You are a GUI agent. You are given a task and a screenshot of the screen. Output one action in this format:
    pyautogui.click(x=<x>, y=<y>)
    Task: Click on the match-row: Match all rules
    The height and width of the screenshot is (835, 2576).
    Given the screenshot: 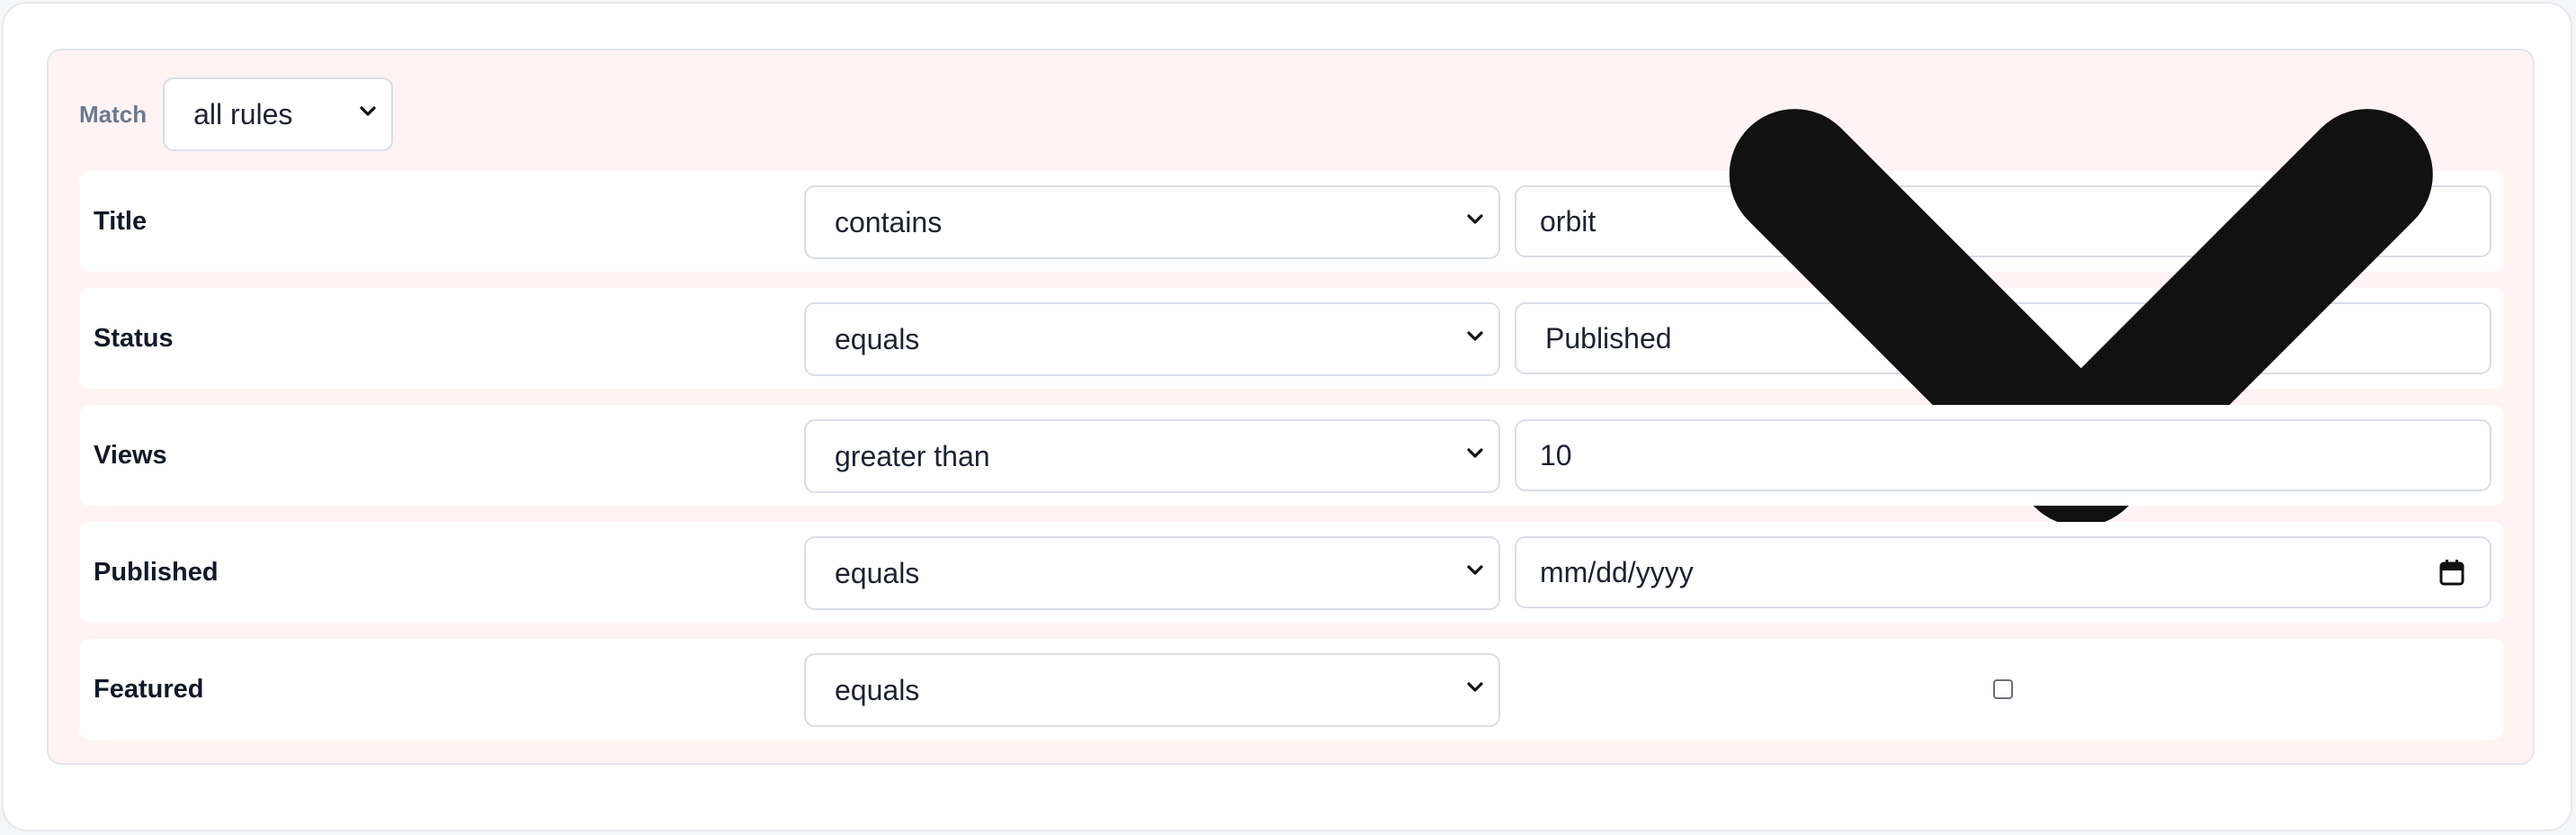 What is the action you would take?
    pyautogui.click(x=236, y=114)
    